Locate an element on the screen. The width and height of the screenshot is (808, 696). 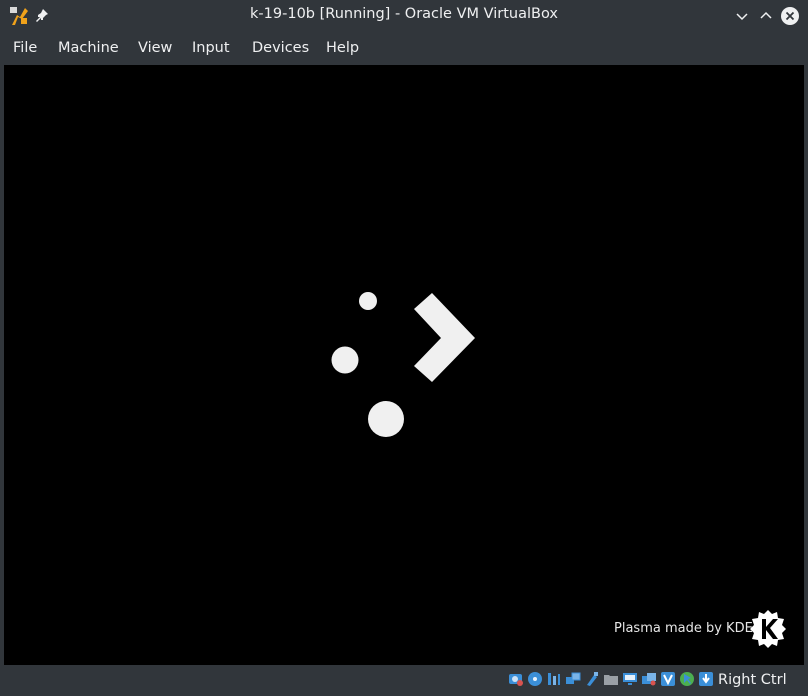
host-key-label: Right Ctrl is located at coordinates (752, 680).